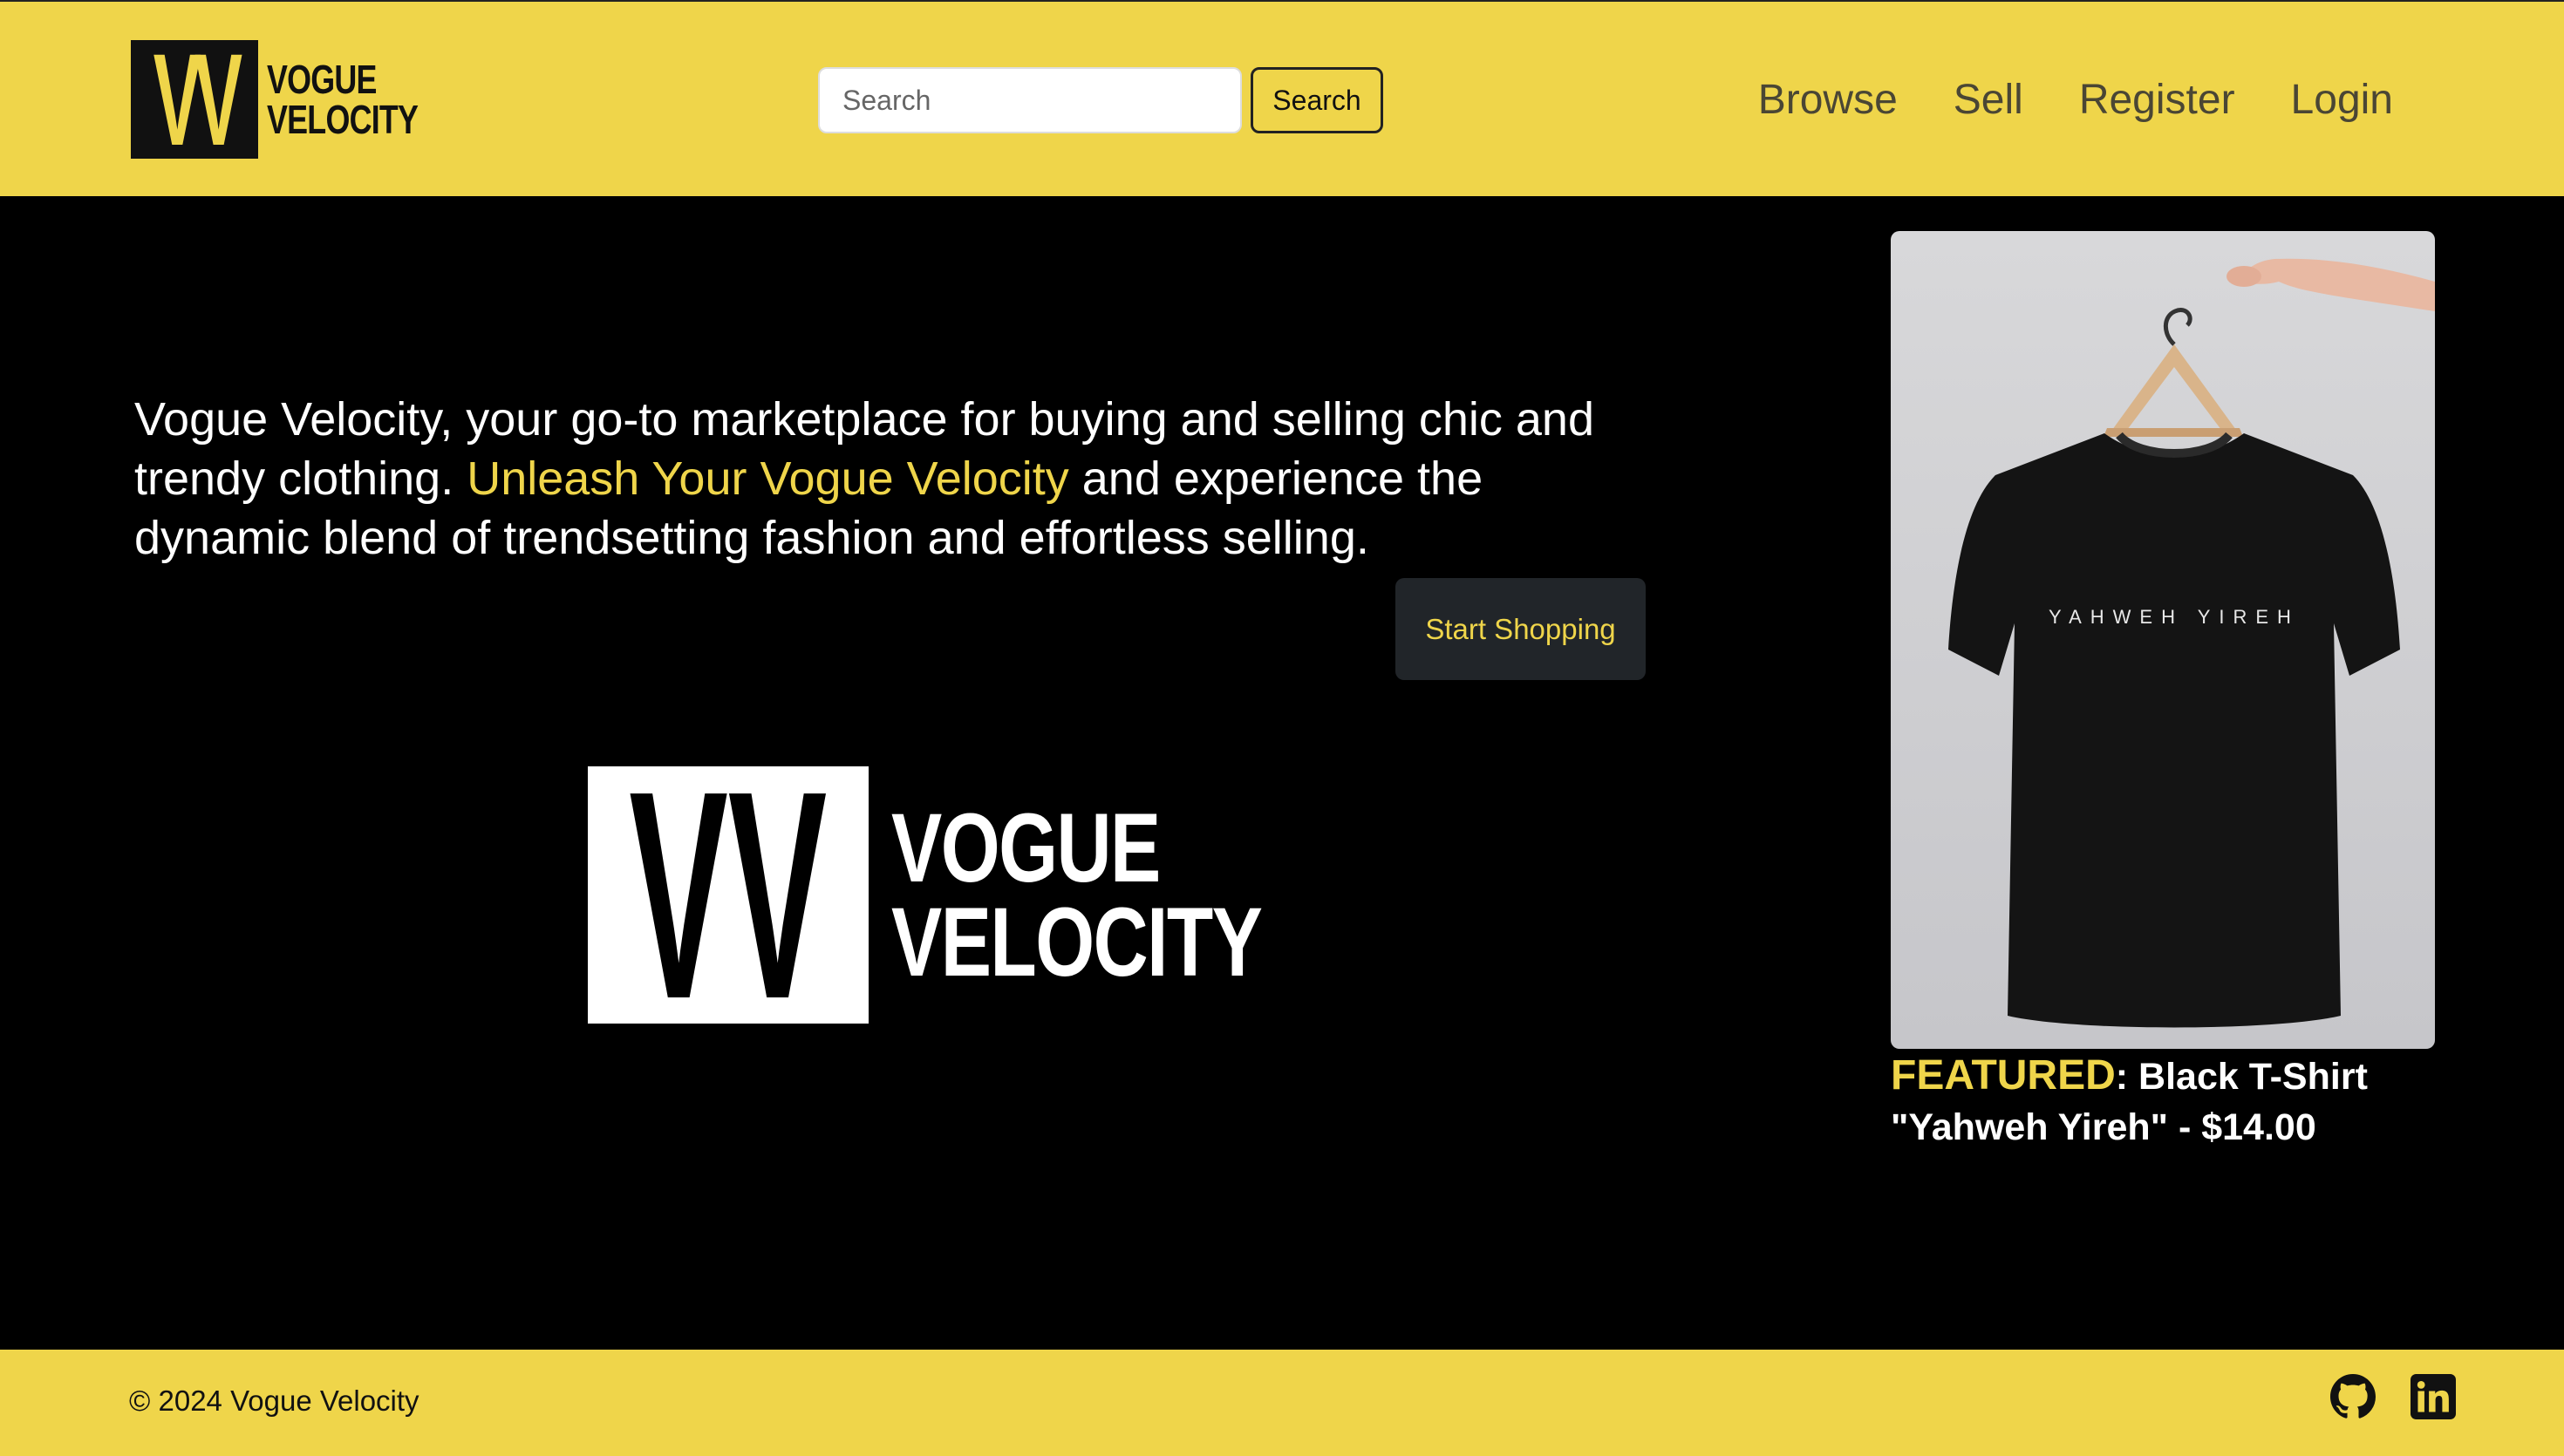  What do you see at coordinates (1317, 100) in the screenshot?
I see `search-button: Search` at bounding box center [1317, 100].